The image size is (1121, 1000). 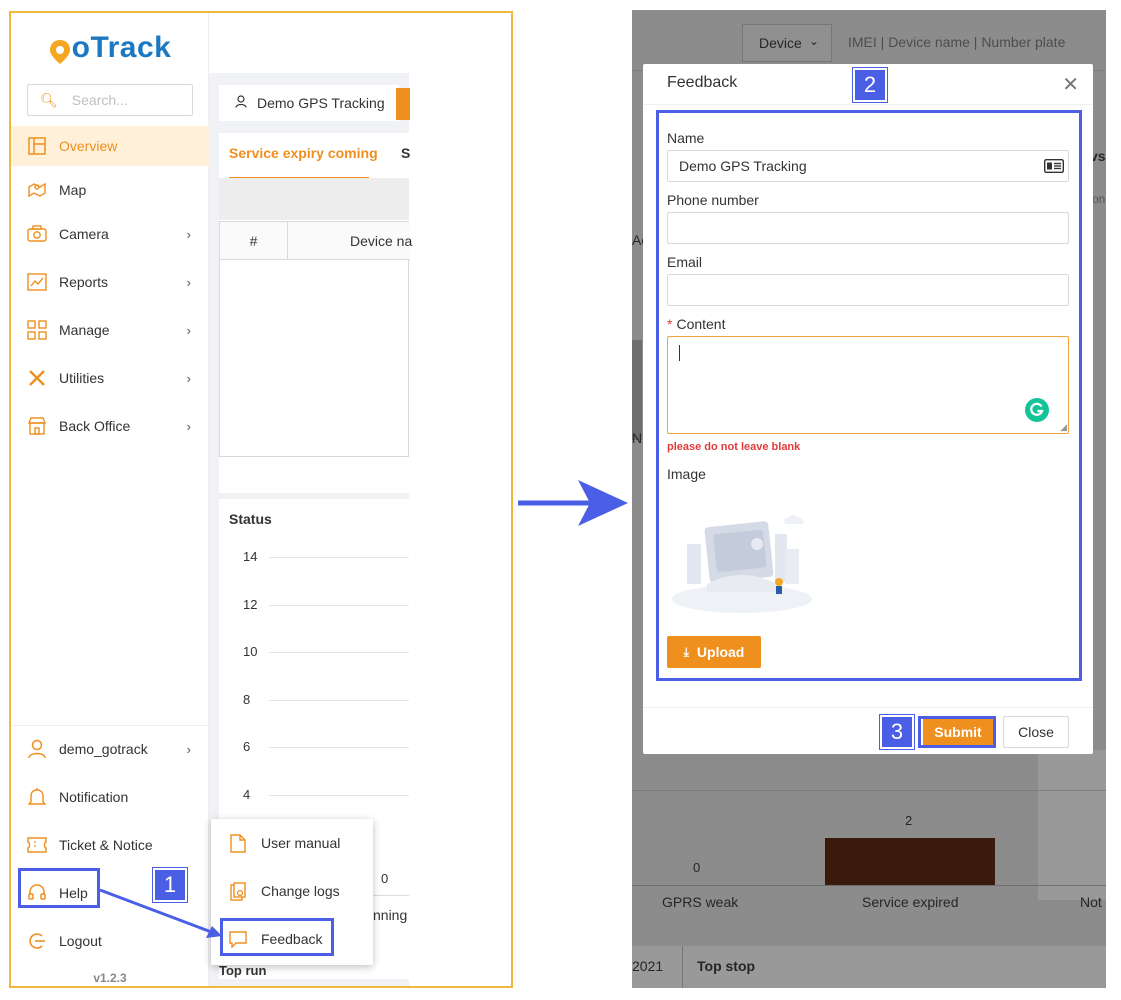 What do you see at coordinates (637, 438) in the screenshot?
I see `partial-label-n: N` at bounding box center [637, 438].